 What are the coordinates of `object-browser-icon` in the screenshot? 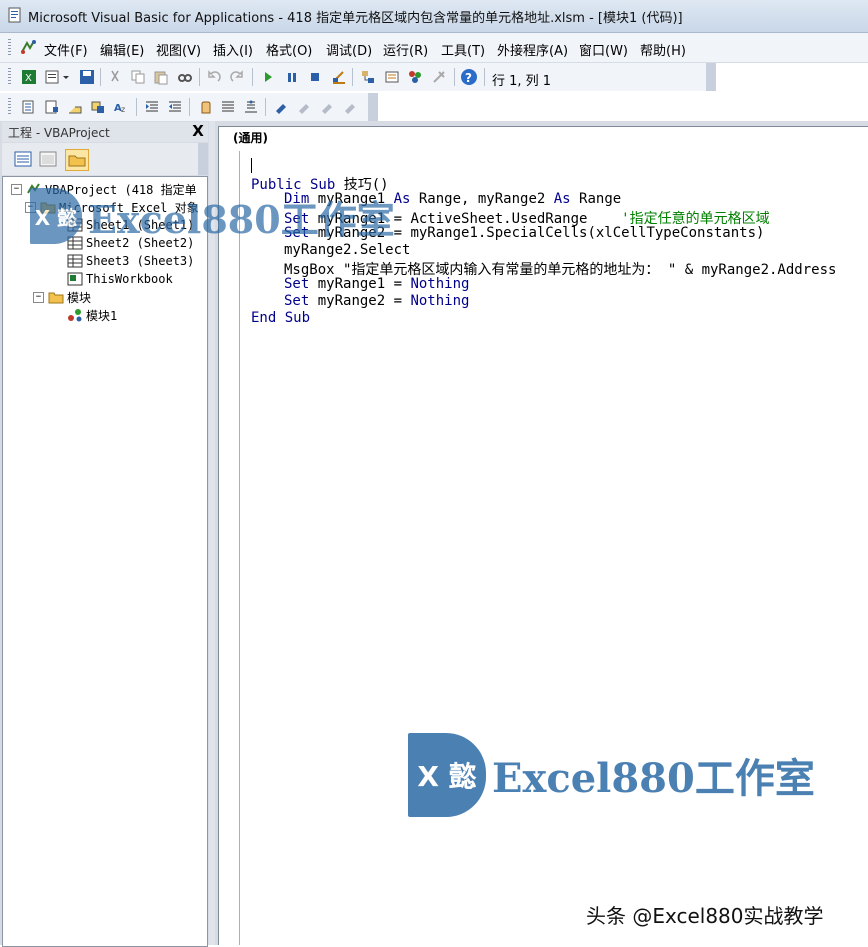 It's located at (415, 77).